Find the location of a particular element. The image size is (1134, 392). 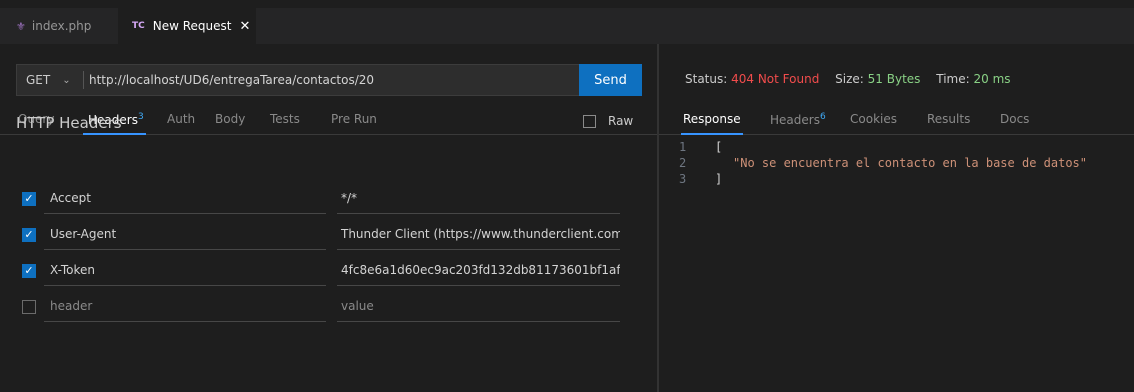

size-label: Size: is located at coordinates (849, 79).